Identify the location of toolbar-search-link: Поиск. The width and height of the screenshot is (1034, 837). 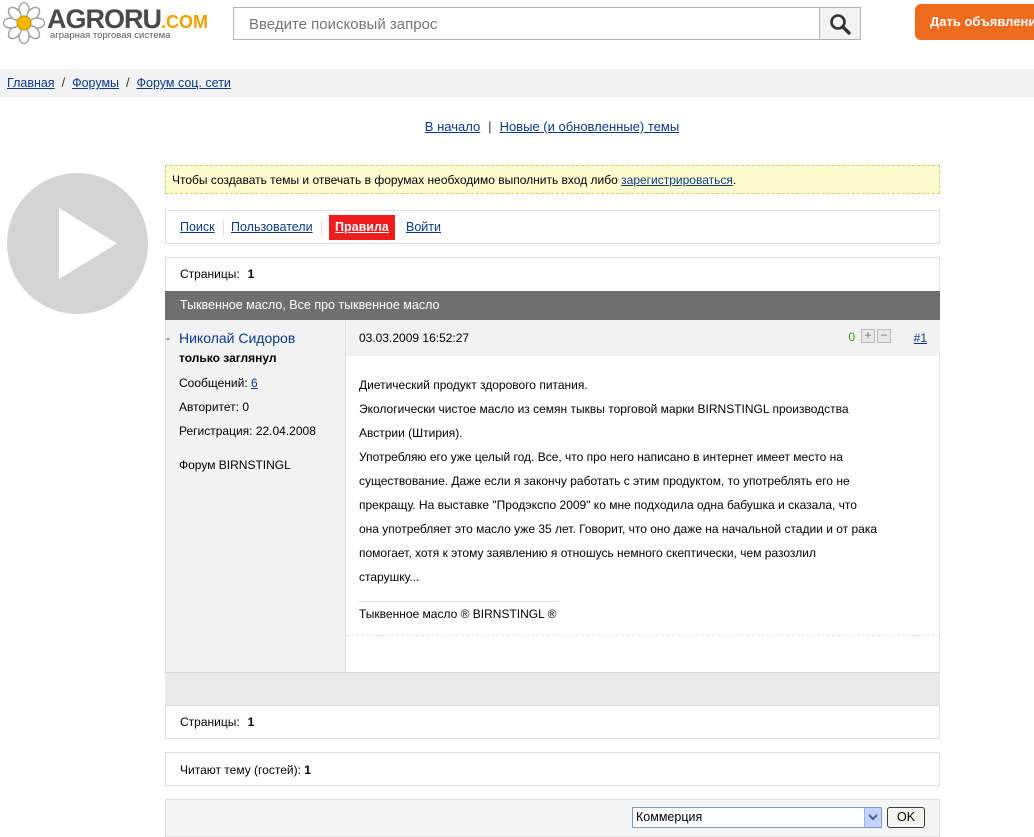
(197, 227).